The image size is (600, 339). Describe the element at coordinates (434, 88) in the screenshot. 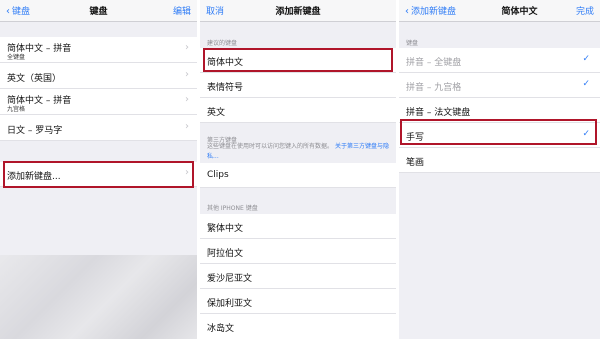

I see `option-label: 拼音 – 九宫格` at that location.